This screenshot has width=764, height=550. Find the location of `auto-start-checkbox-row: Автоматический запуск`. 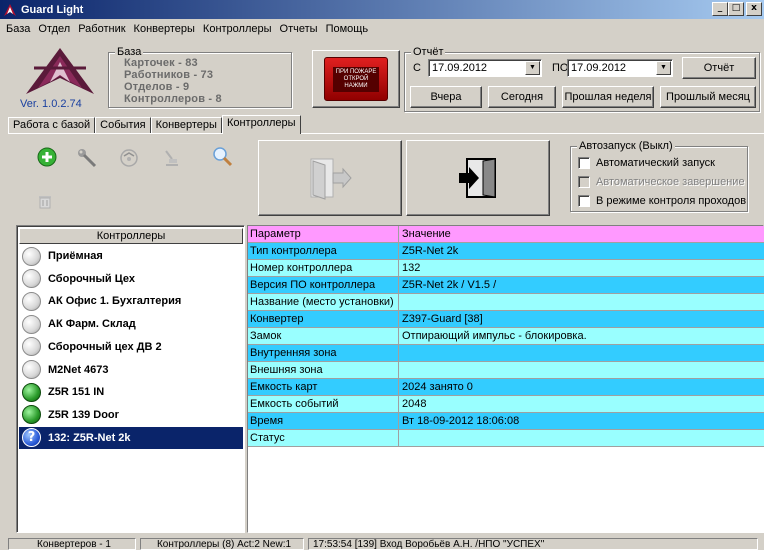

auto-start-checkbox-row: Автоматический запуск is located at coordinates (646, 163).